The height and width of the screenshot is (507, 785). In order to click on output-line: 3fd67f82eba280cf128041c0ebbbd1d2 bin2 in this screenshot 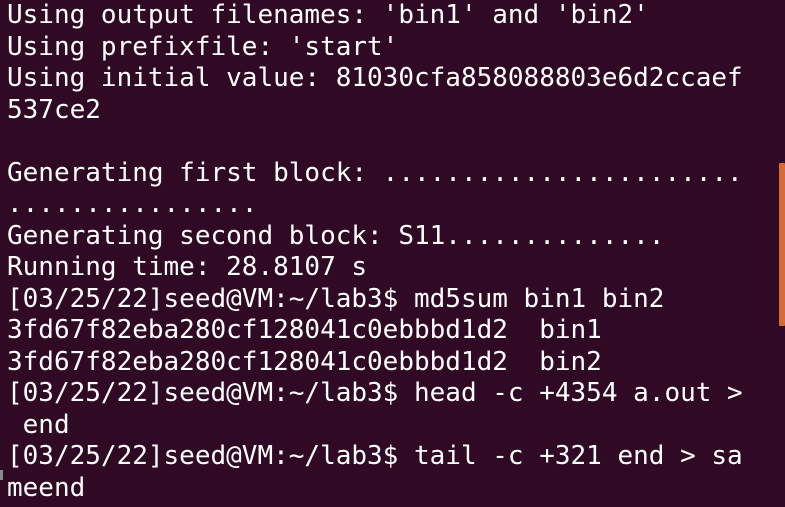, I will do `click(304, 361)`.